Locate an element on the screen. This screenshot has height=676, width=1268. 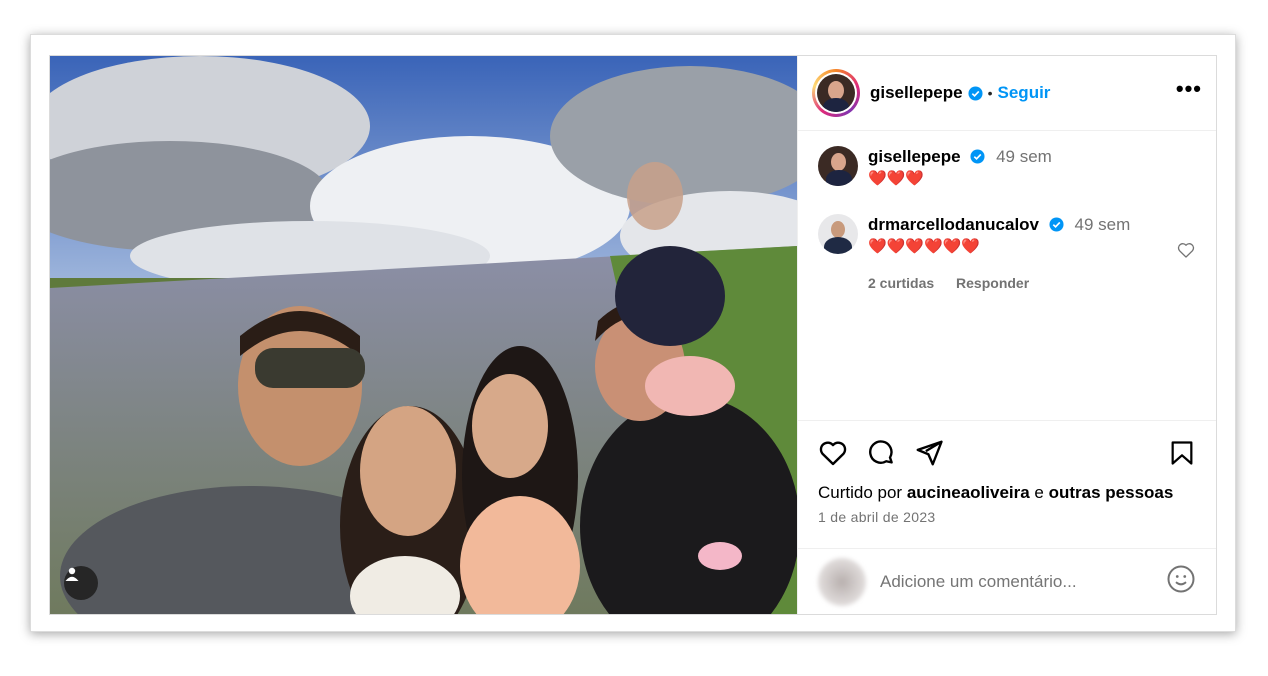
post-date: 1 de abril de 2023 is located at coordinates (1007, 517).